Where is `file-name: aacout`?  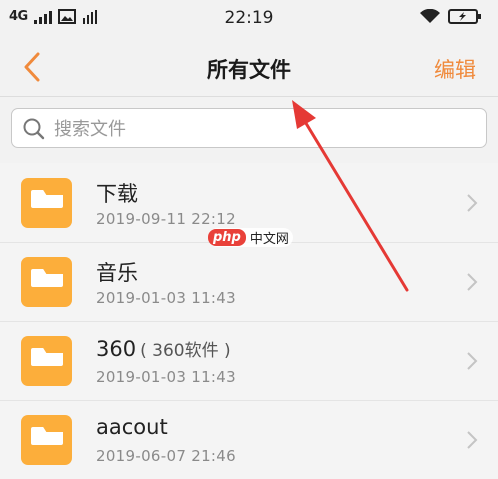 file-name: aacout is located at coordinates (132, 427).